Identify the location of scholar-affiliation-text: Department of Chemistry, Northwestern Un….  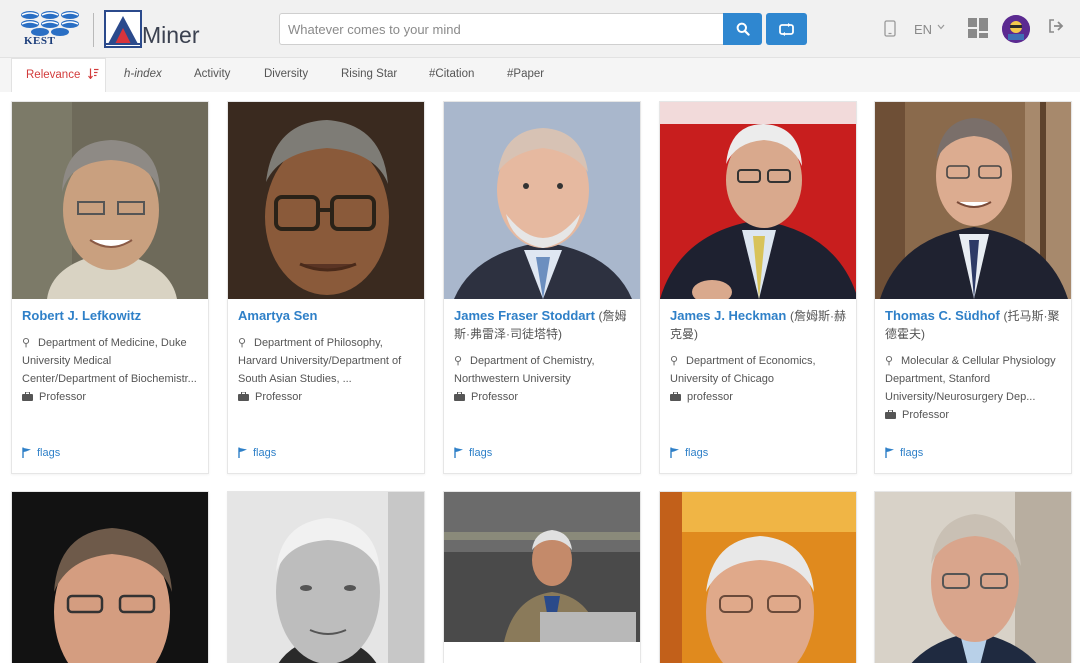
(524, 370).